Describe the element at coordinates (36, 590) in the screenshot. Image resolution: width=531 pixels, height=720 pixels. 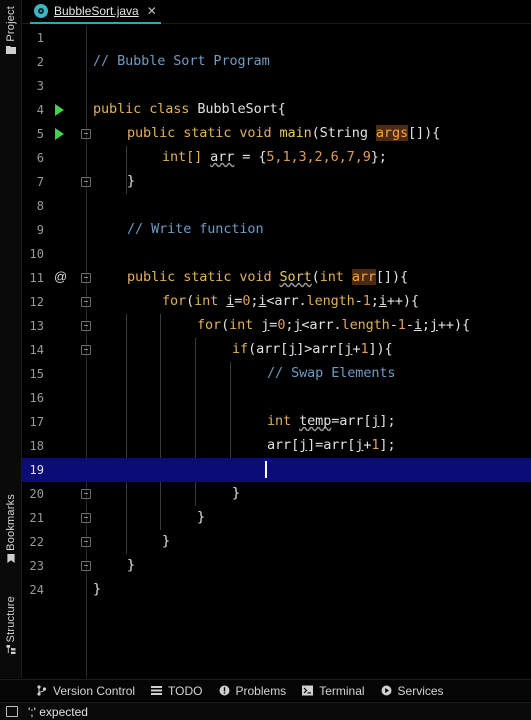
I see `line-number: 24` at that location.